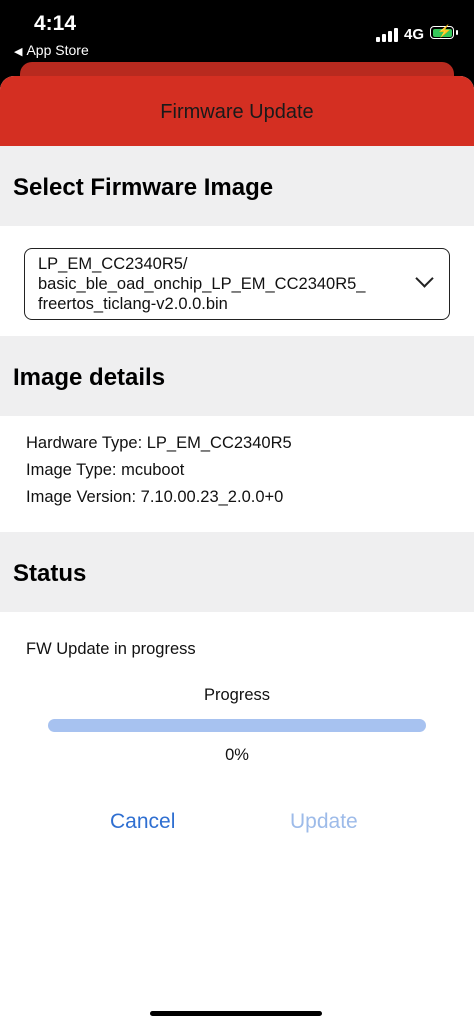 The height and width of the screenshot is (1026, 474). Describe the element at coordinates (143, 187) in the screenshot. I see `select-firmware-title: Select Firmware Image` at that location.